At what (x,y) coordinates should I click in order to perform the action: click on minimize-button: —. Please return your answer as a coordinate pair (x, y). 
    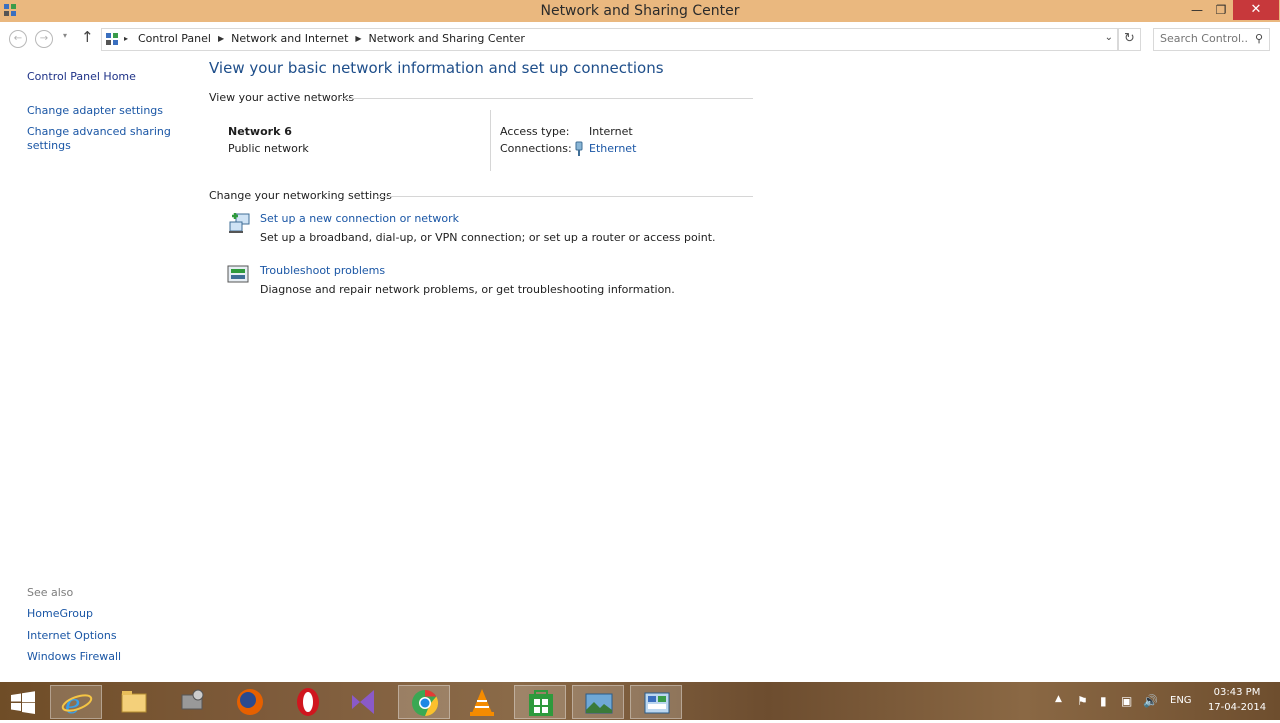
    Looking at the image, I should click on (1197, 10).